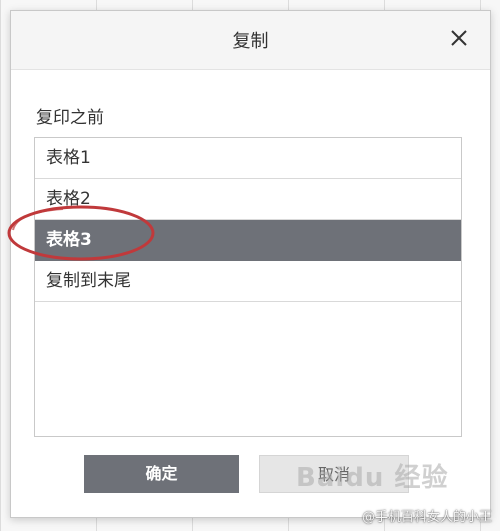  Describe the element at coordinates (70, 118) in the screenshot. I see `before-sheet-label: 复印之前` at that location.